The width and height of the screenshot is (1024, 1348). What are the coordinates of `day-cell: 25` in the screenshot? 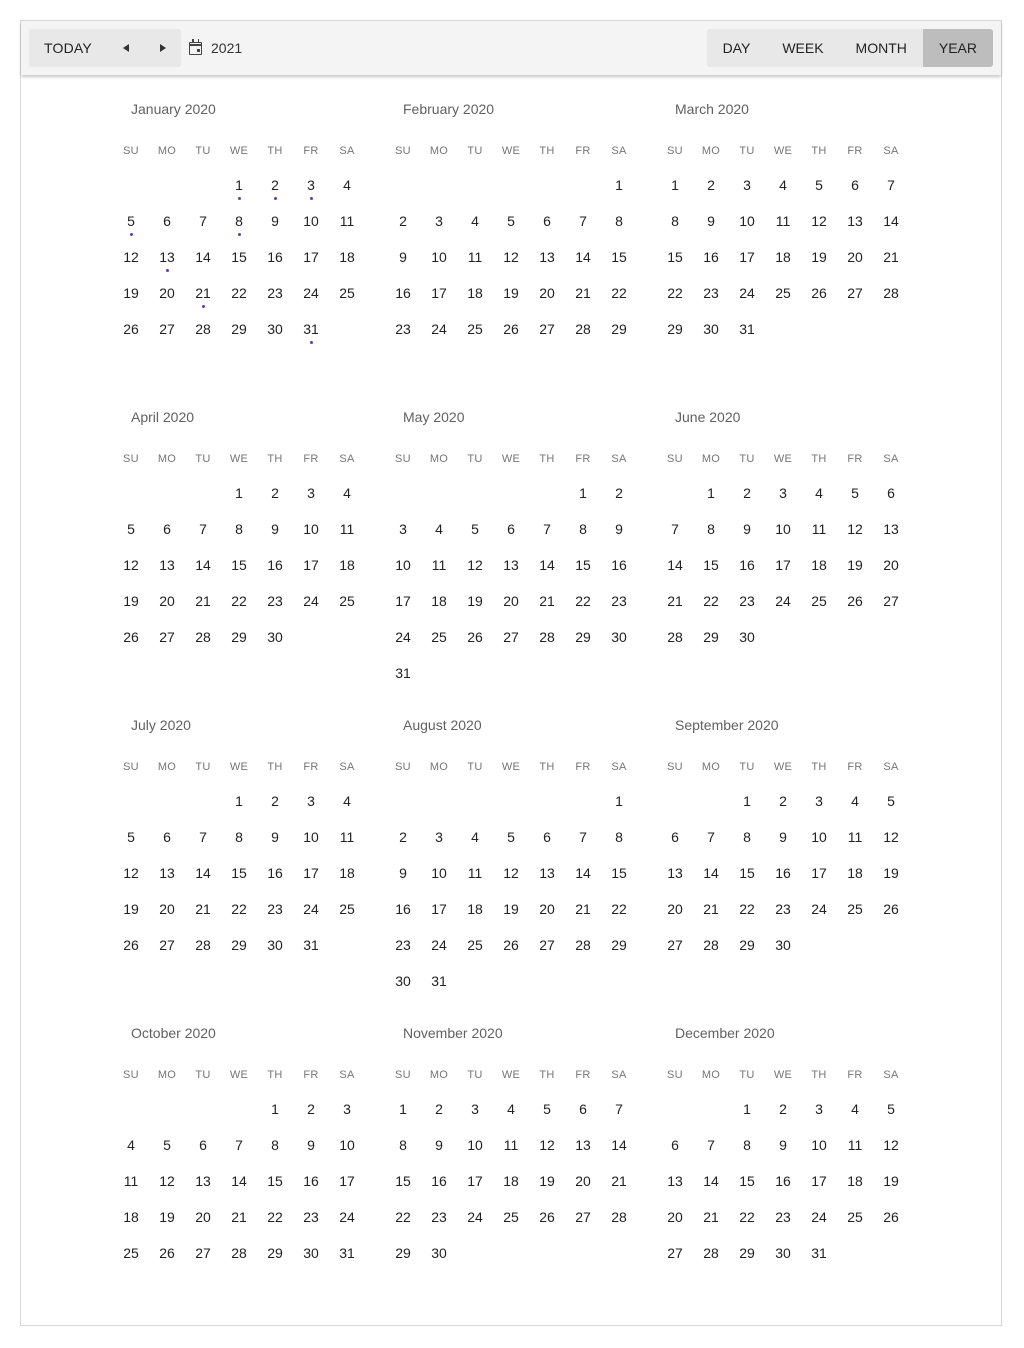 It's located at (475, 329).